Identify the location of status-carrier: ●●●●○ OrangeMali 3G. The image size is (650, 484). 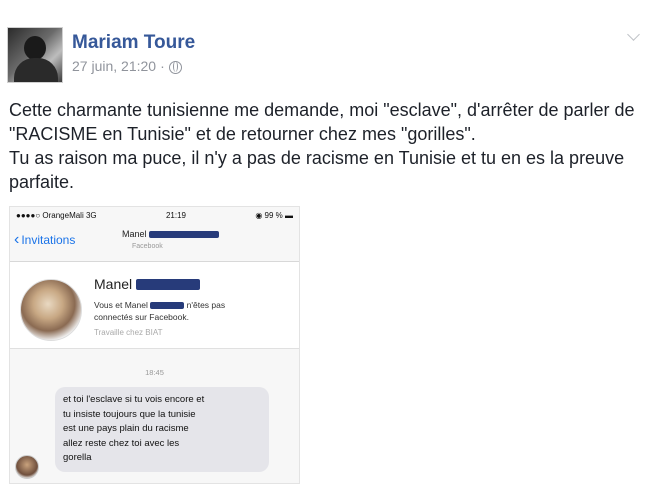
(56, 215).